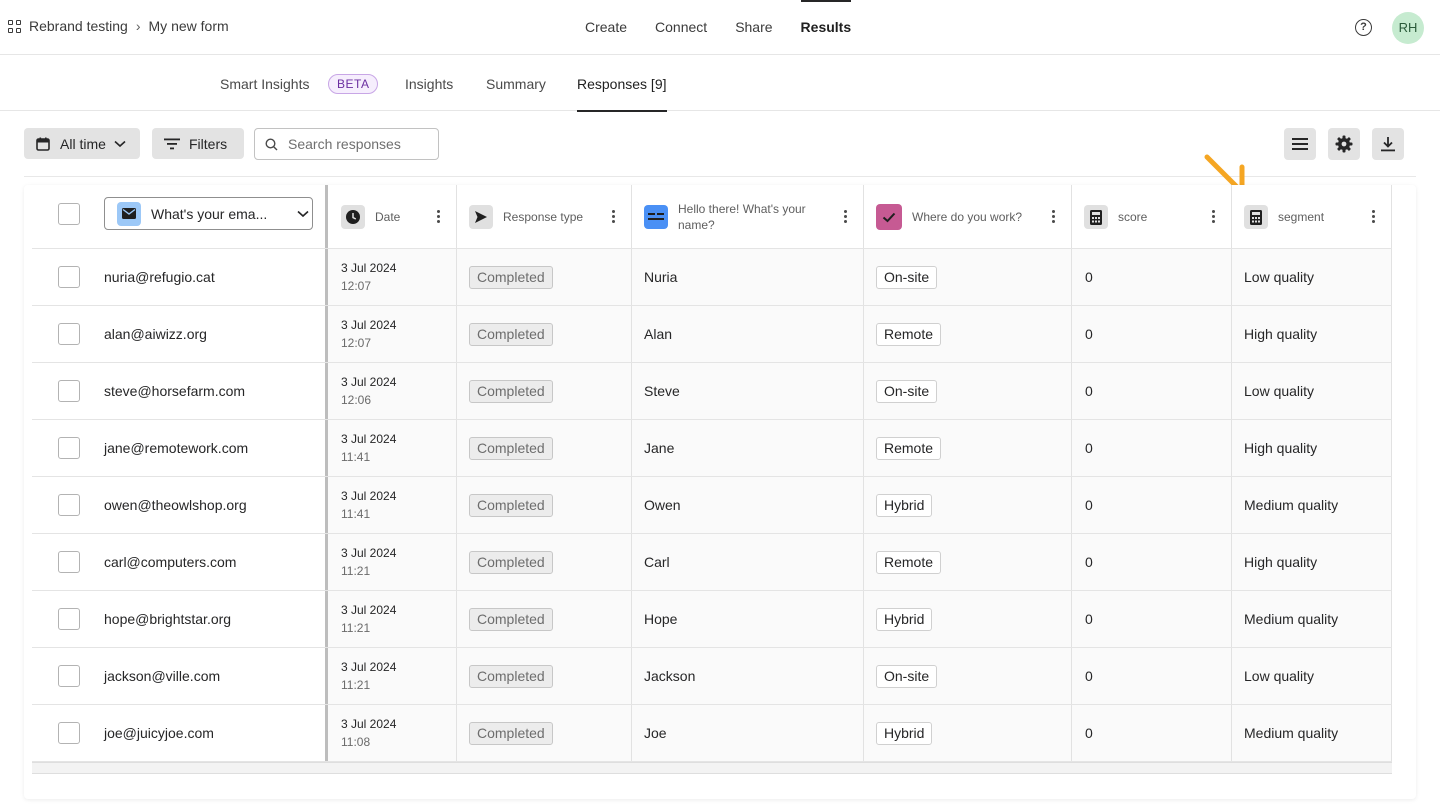  I want to click on nav-share: Share, so click(753, 27).